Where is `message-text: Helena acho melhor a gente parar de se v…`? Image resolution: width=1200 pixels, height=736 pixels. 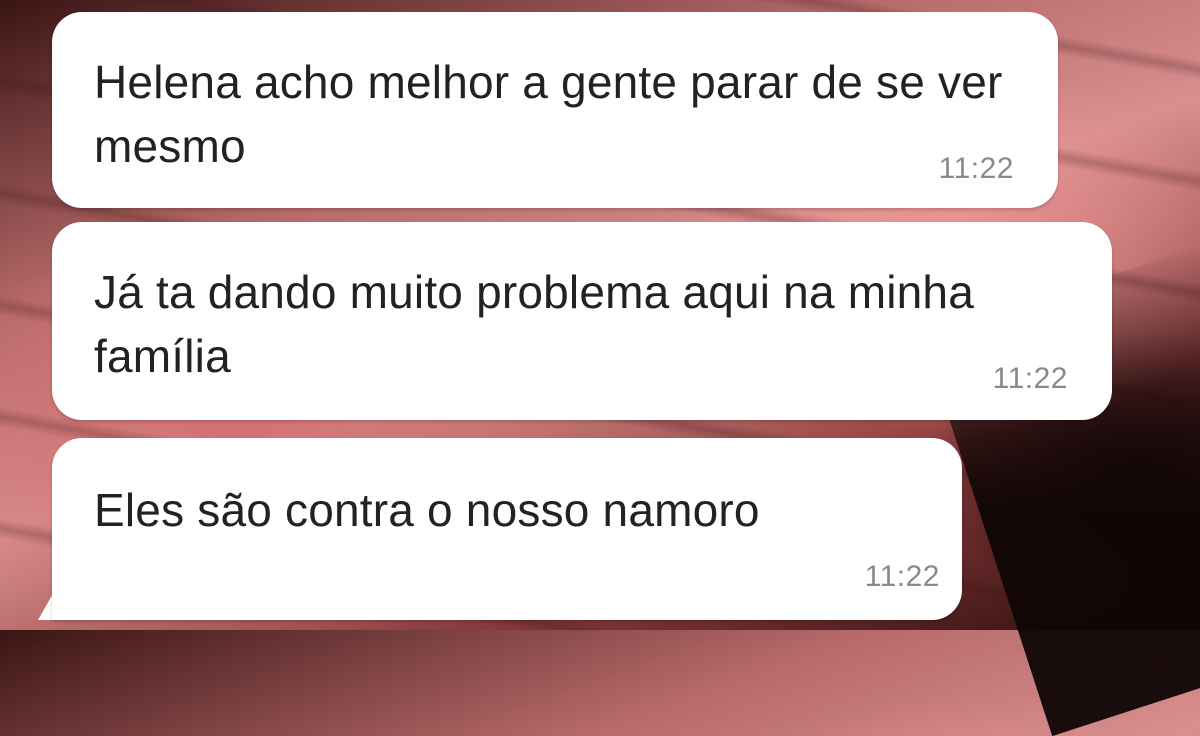 message-text: Helena acho melhor a gente parar de se v… is located at coordinates (548, 114).